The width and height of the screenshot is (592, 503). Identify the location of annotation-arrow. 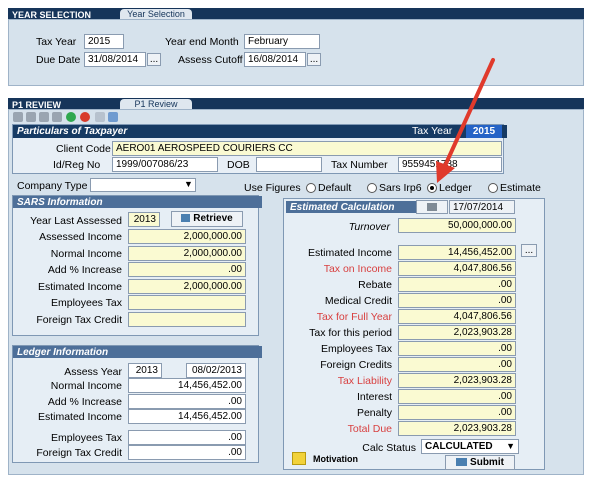
(465, 120).